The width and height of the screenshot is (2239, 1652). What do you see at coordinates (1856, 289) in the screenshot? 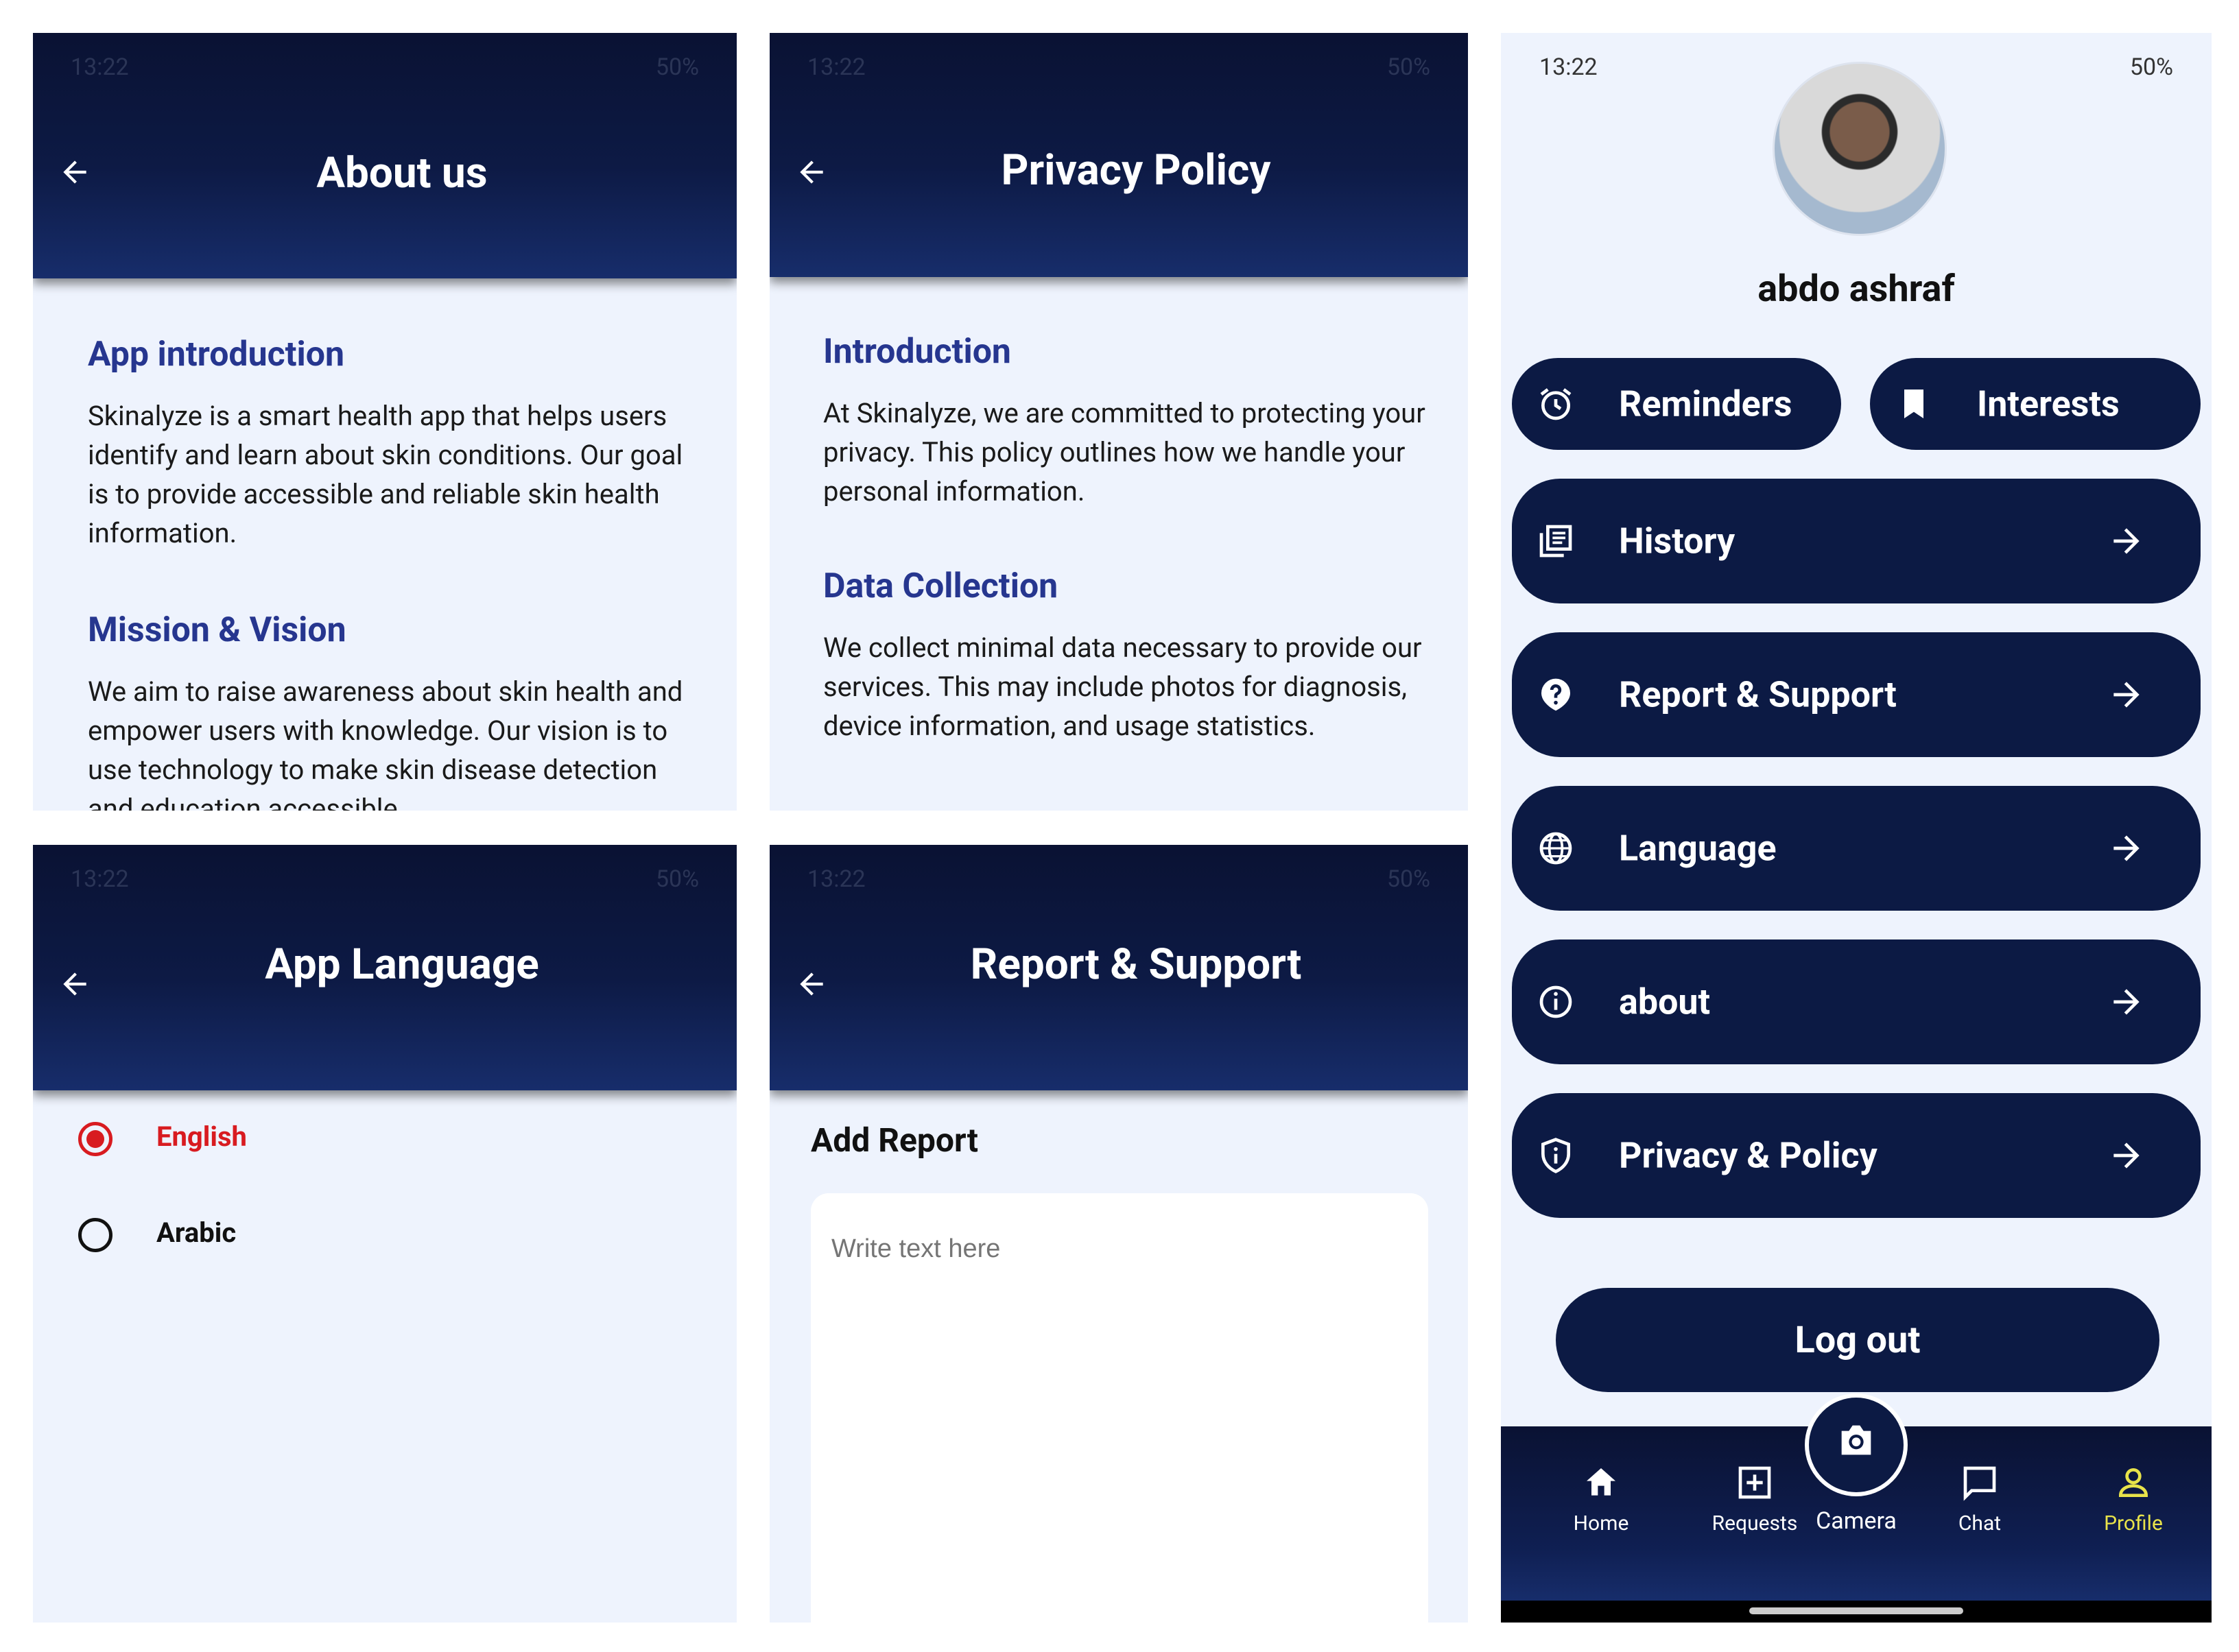
I see `profile-name: abdo ashraf` at bounding box center [1856, 289].